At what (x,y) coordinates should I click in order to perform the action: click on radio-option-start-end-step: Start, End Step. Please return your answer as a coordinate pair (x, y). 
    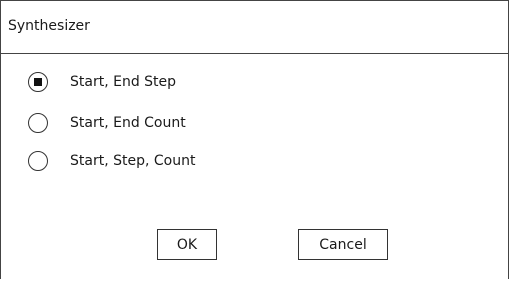
    Looking at the image, I should click on (102, 82).